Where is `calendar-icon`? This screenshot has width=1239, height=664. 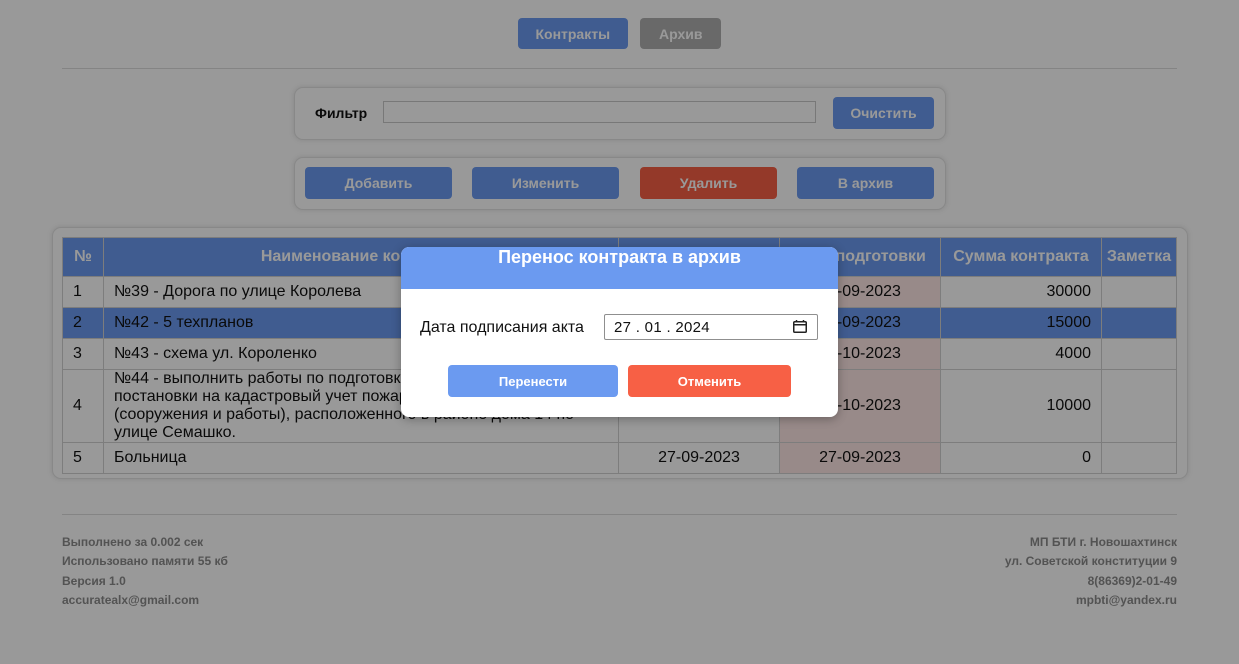
calendar-icon is located at coordinates (800, 326).